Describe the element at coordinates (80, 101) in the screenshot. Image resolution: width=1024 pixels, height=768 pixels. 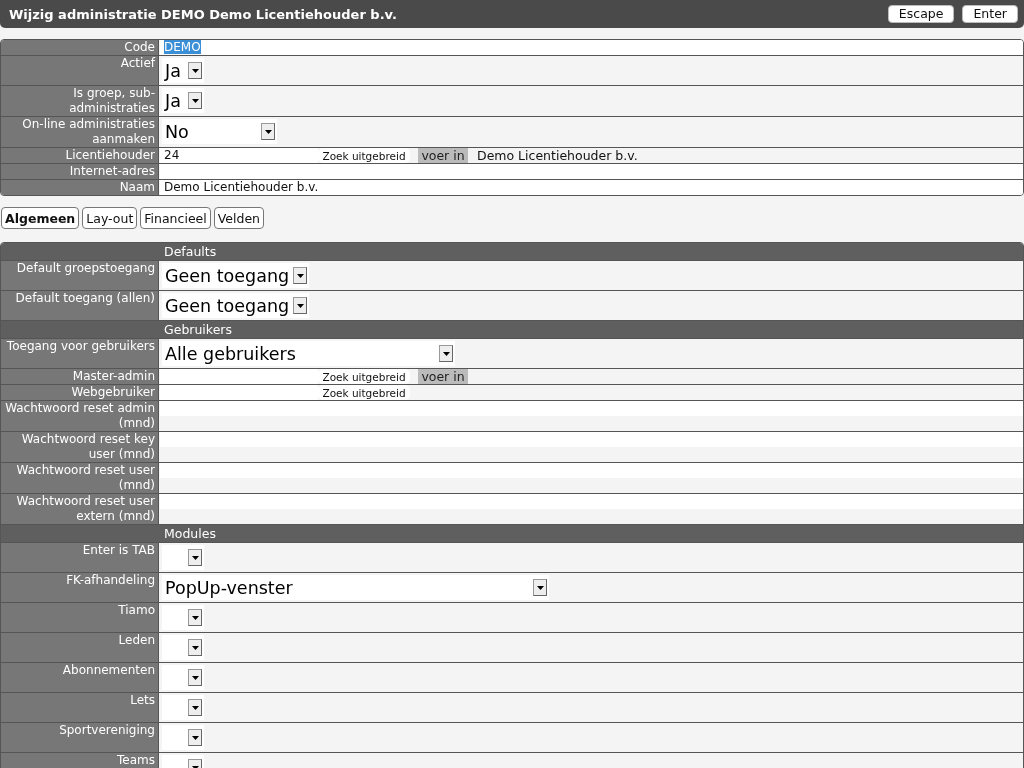
I see `field-label: Is groep, sub-administraties` at that location.